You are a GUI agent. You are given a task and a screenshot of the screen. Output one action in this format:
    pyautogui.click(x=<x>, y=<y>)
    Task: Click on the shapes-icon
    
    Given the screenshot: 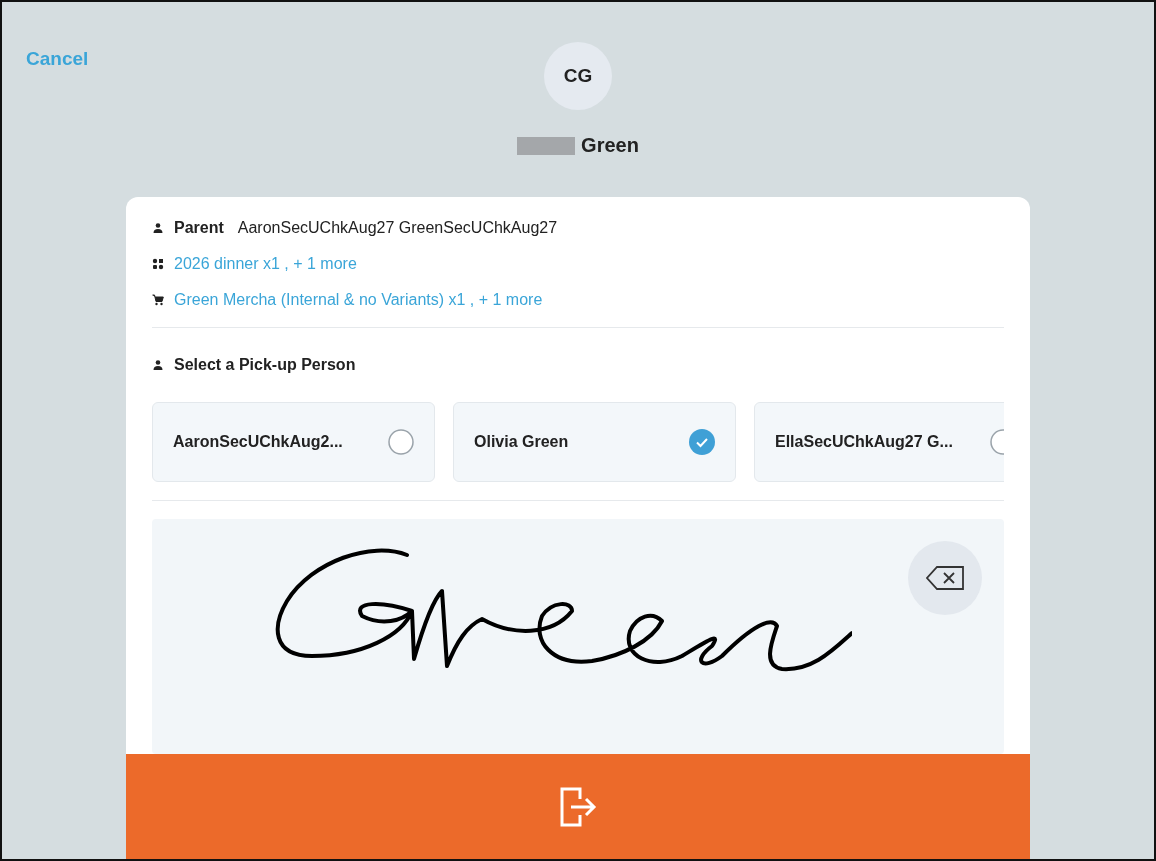 What is the action you would take?
    pyautogui.click(x=158, y=264)
    